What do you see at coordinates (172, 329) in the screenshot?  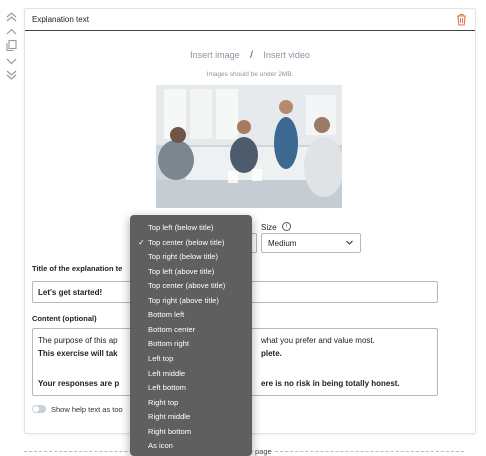 I see `position-option-label: Bottom center` at bounding box center [172, 329].